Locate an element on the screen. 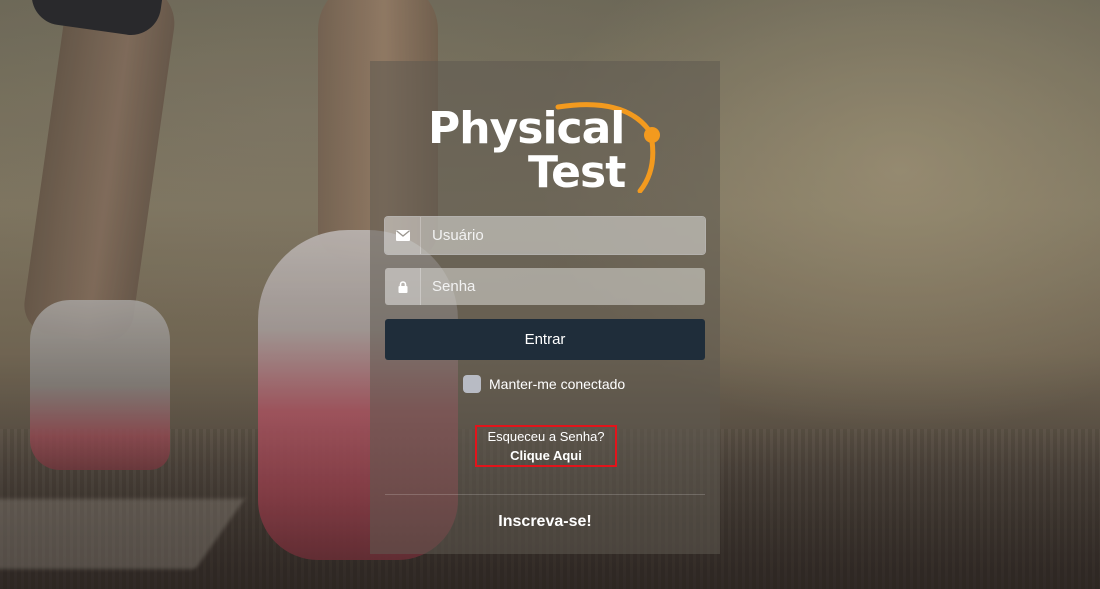  logo-text-test: Test is located at coordinates (577, 172).